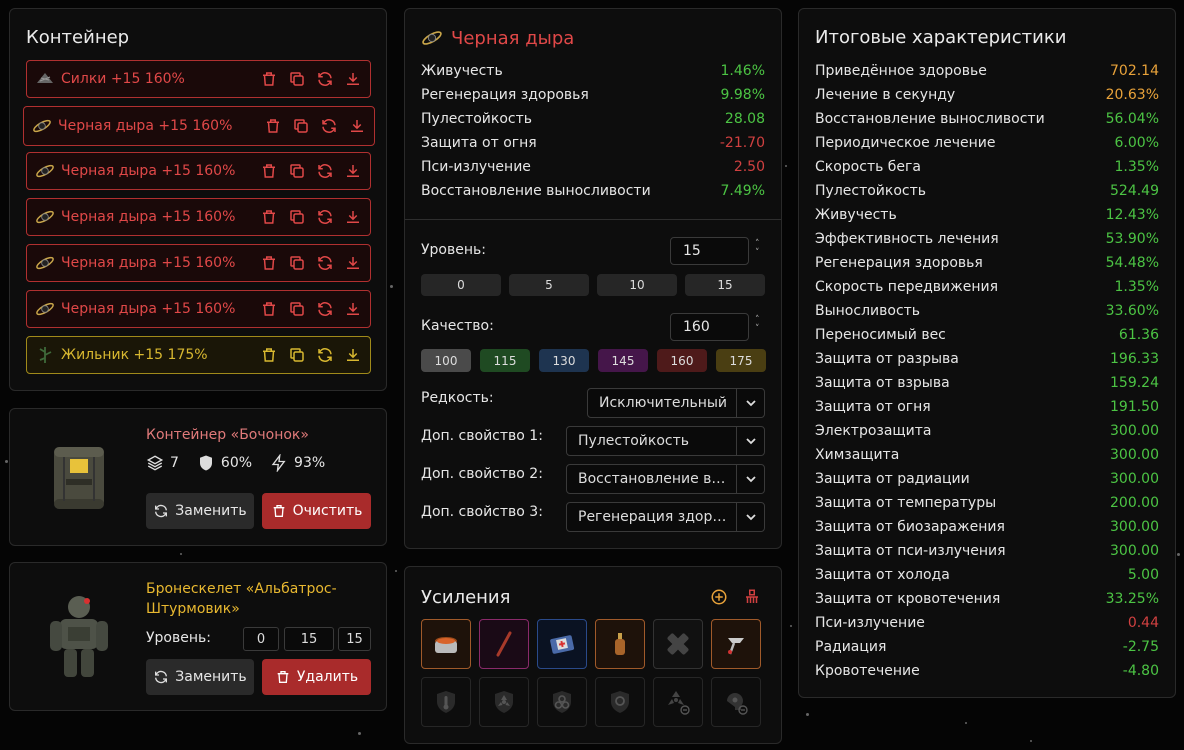 Image resolution: width=1184 pixels, height=750 pixels. I want to click on boost-slot-thermal, so click(446, 702).